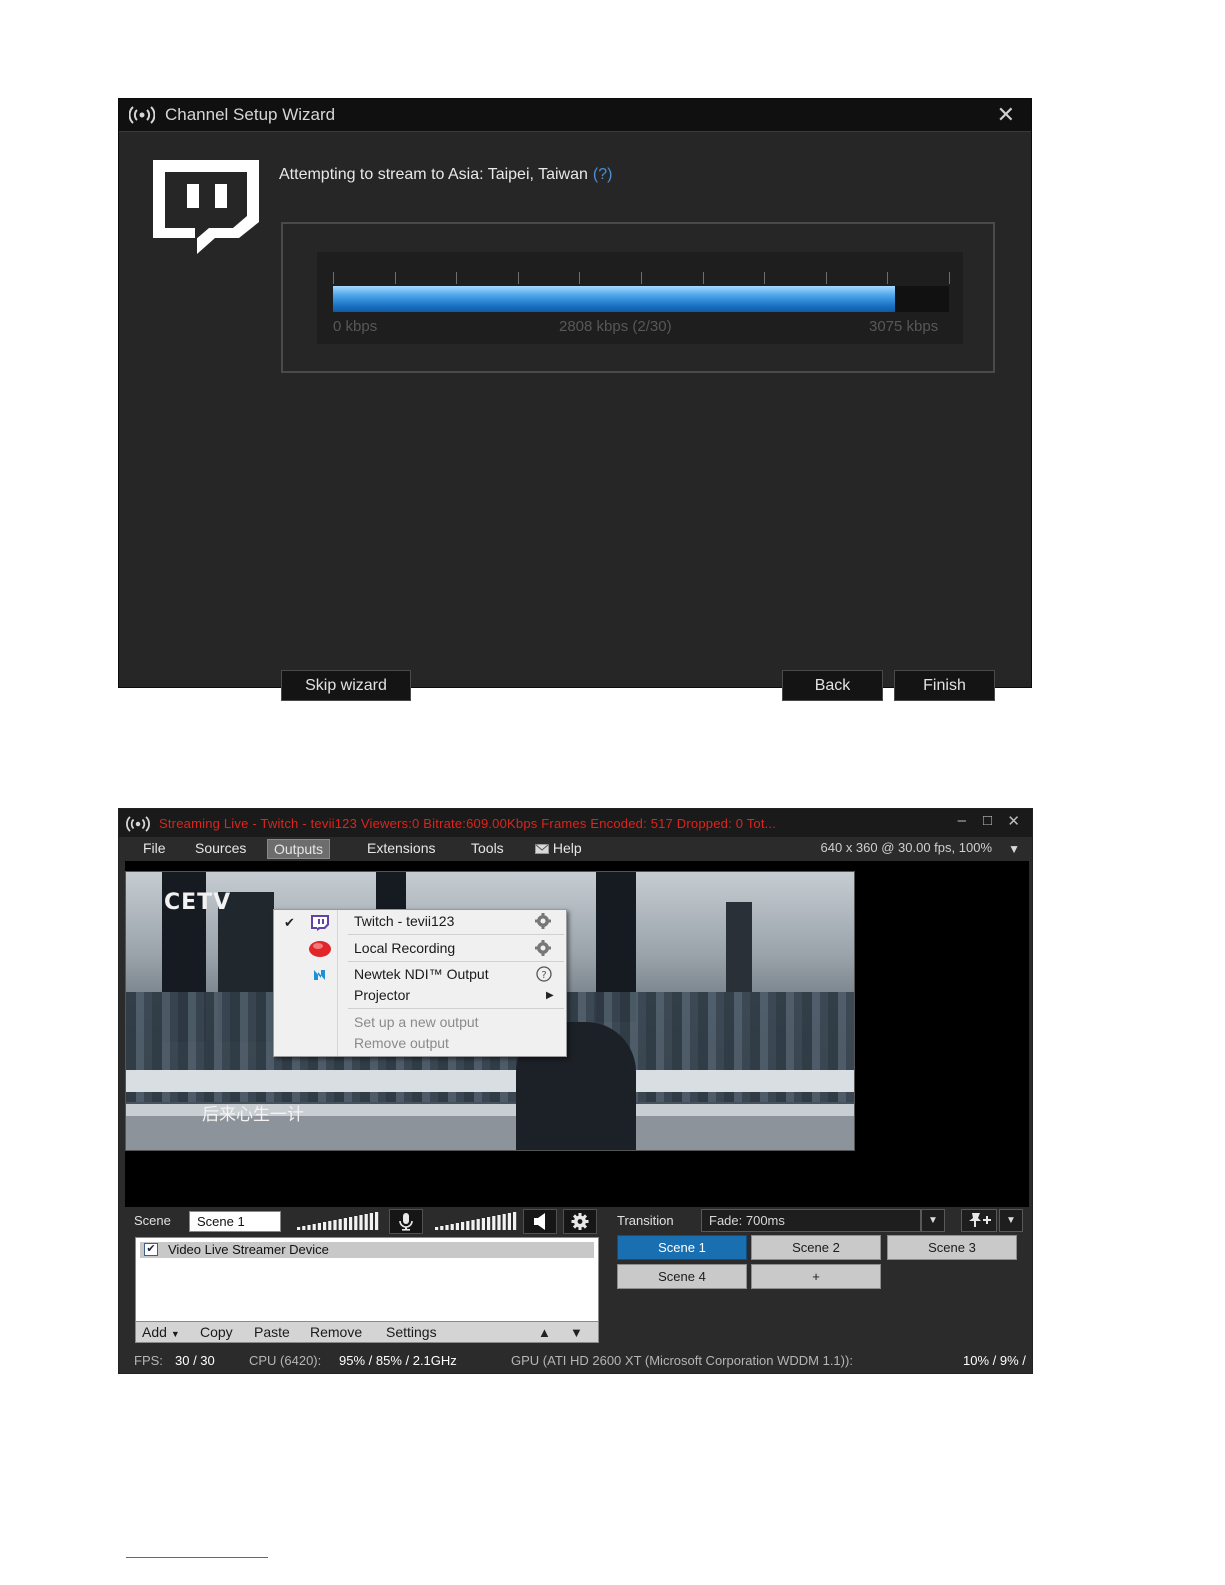 This screenshot has width=1225, height=1585. I want to click on scene-button-1: Scene 1, so click(682, 1247).